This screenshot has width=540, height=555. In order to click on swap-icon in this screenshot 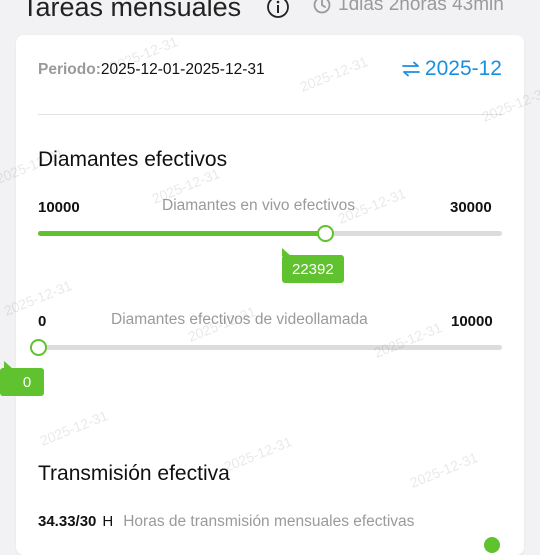, I will do `click(411, 69)`.